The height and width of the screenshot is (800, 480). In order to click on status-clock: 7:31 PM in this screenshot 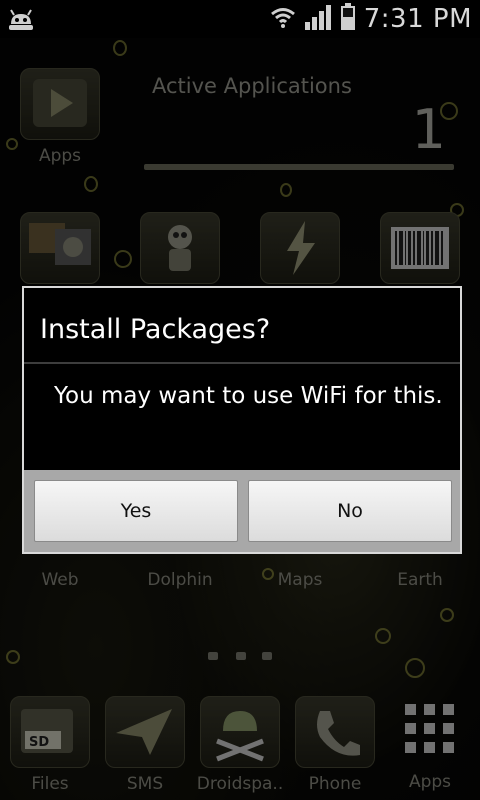, I will do `click(417, 19)`.